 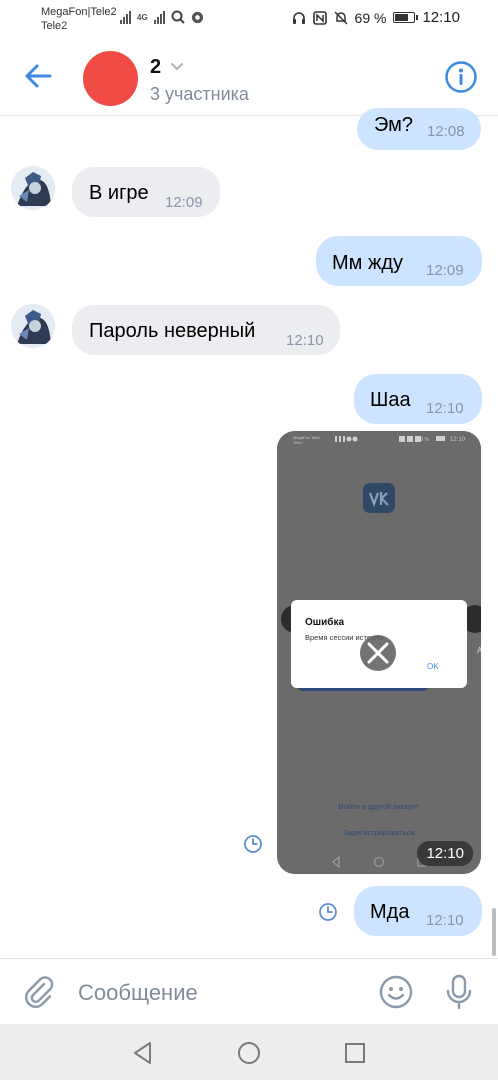 I want to click on message-bubble-outgoing: Мм жду 12:09, so click(x=399, y=261).